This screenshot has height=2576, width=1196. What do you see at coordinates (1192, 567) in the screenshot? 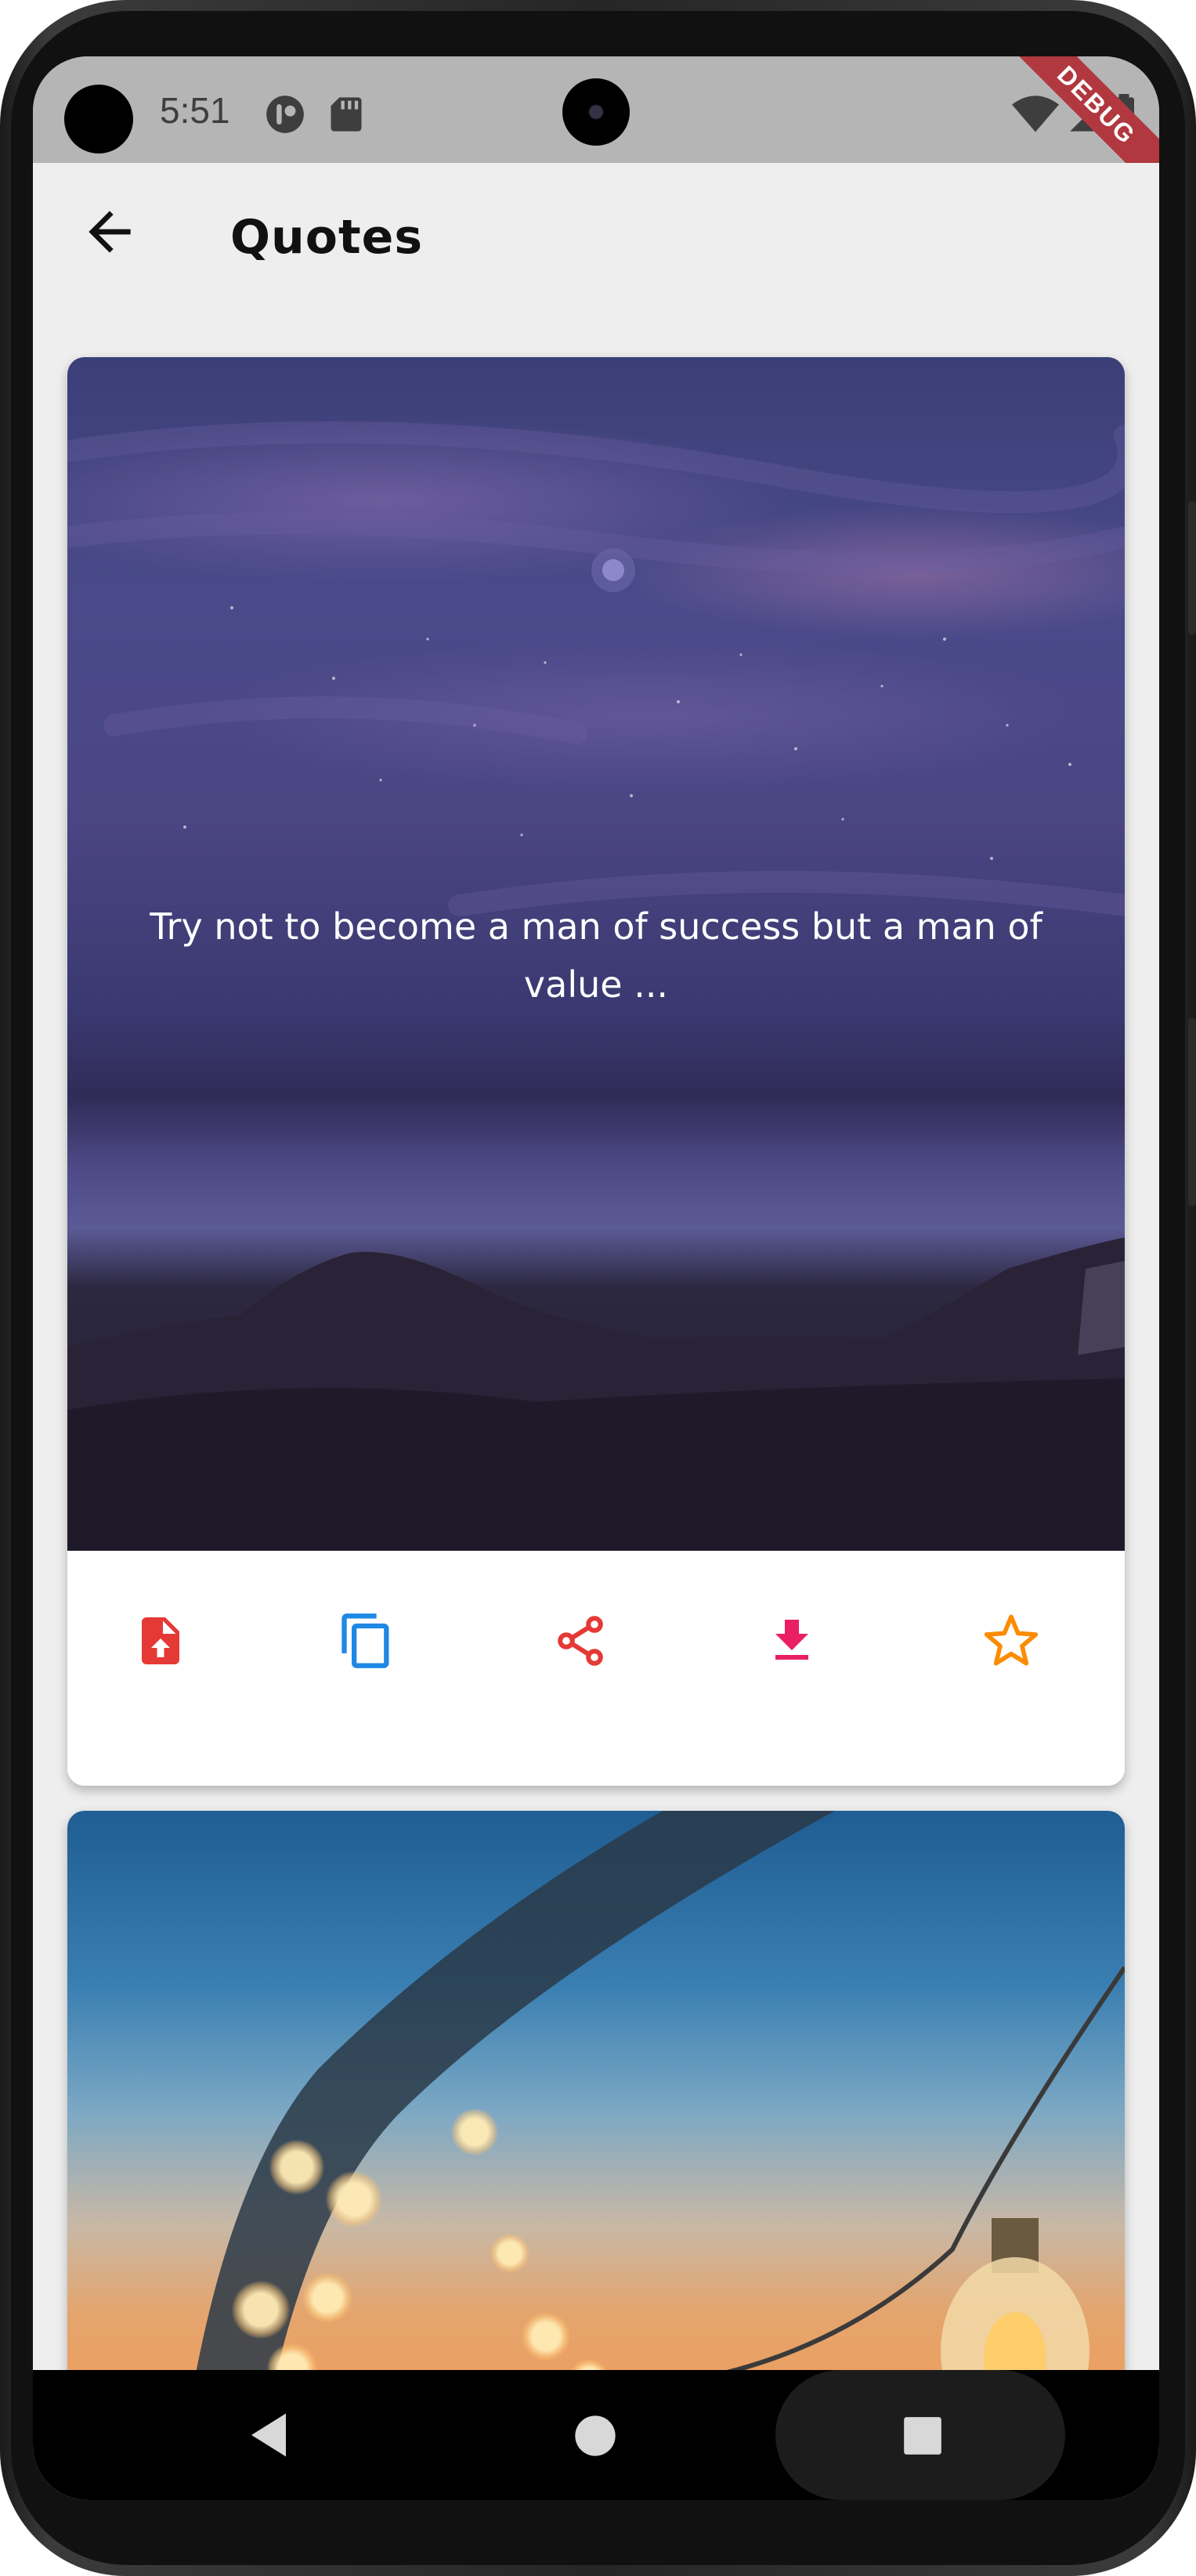
I see `volume-button` at bounding box center [1192, 567].